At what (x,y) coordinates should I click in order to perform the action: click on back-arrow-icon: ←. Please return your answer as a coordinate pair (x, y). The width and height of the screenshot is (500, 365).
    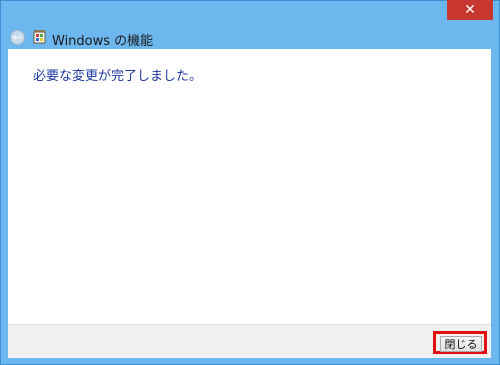
    Looking at the image, I should click on (17, 37).